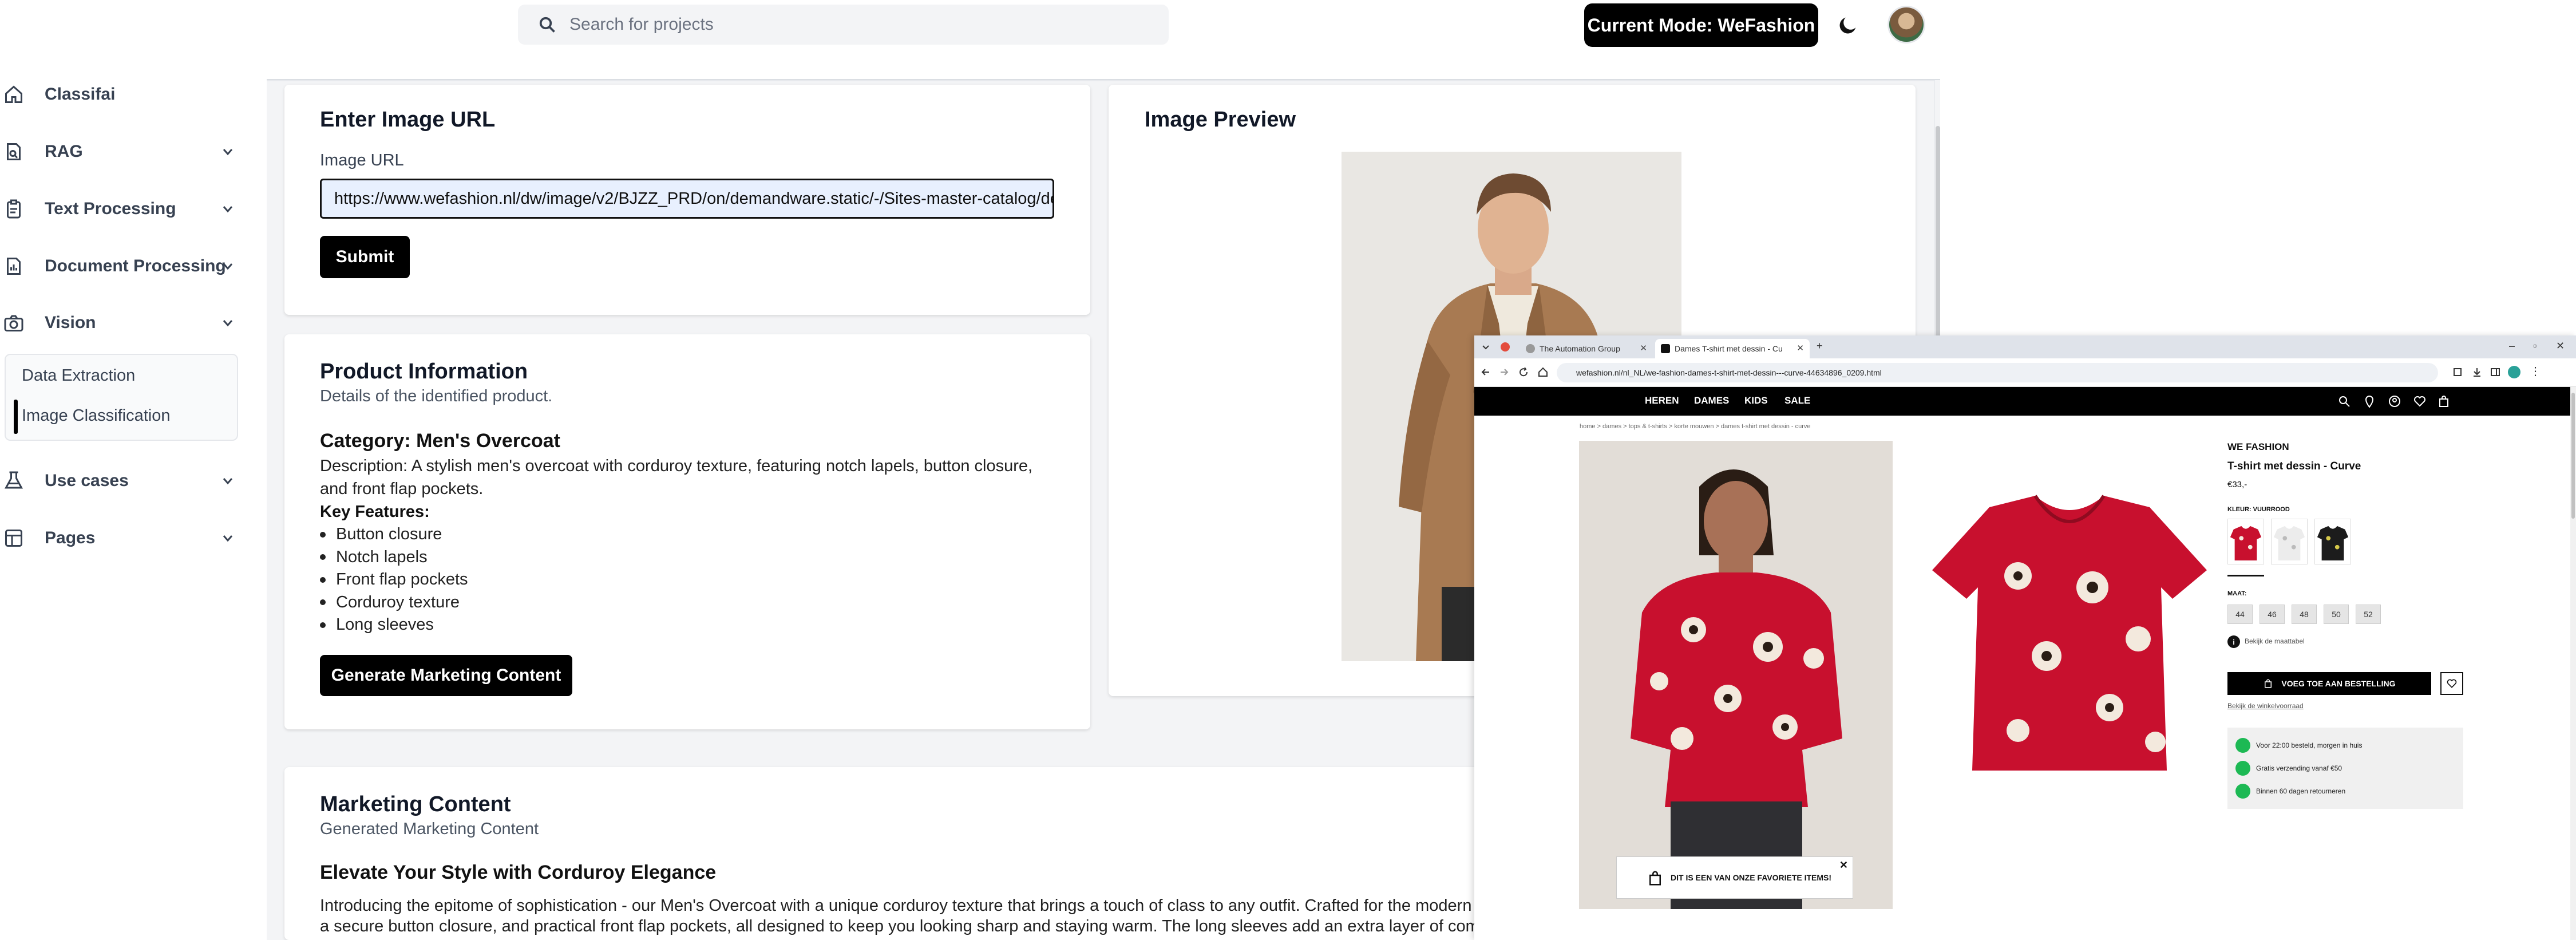 The image size is (2576, 940). I want to click on color-swatch-black, so click(2332, 541).